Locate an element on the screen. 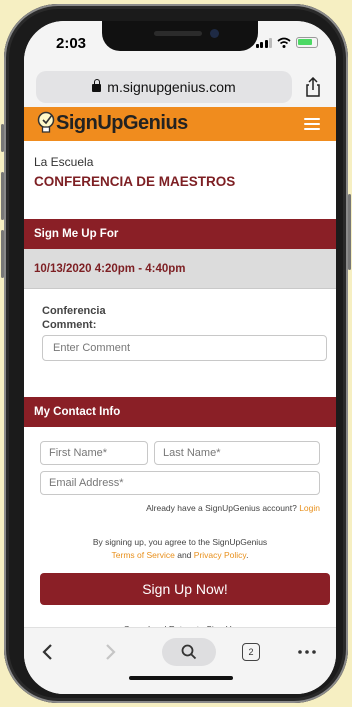  status-icons is located at coordinates (286, 42).